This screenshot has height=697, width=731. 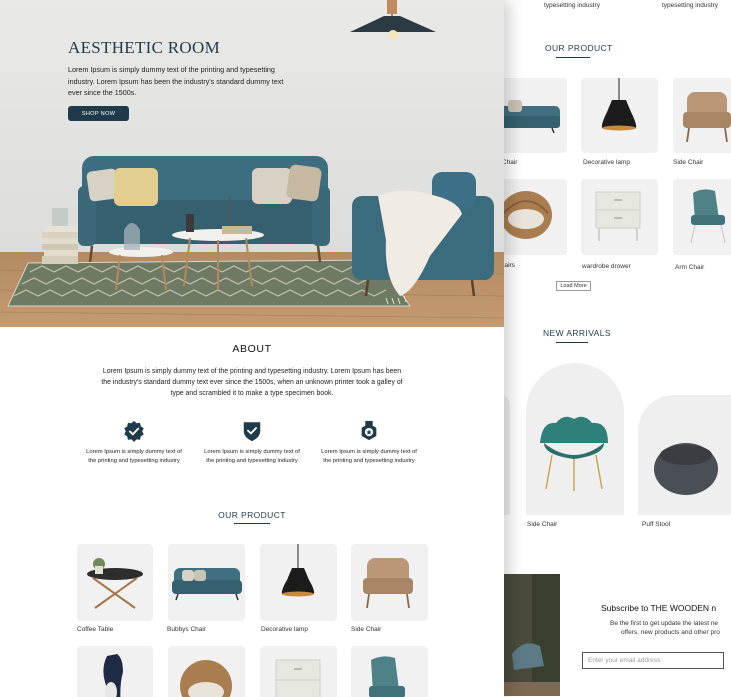 I want to click on product-label: wardrobe drower, so click(x=606, y=266).